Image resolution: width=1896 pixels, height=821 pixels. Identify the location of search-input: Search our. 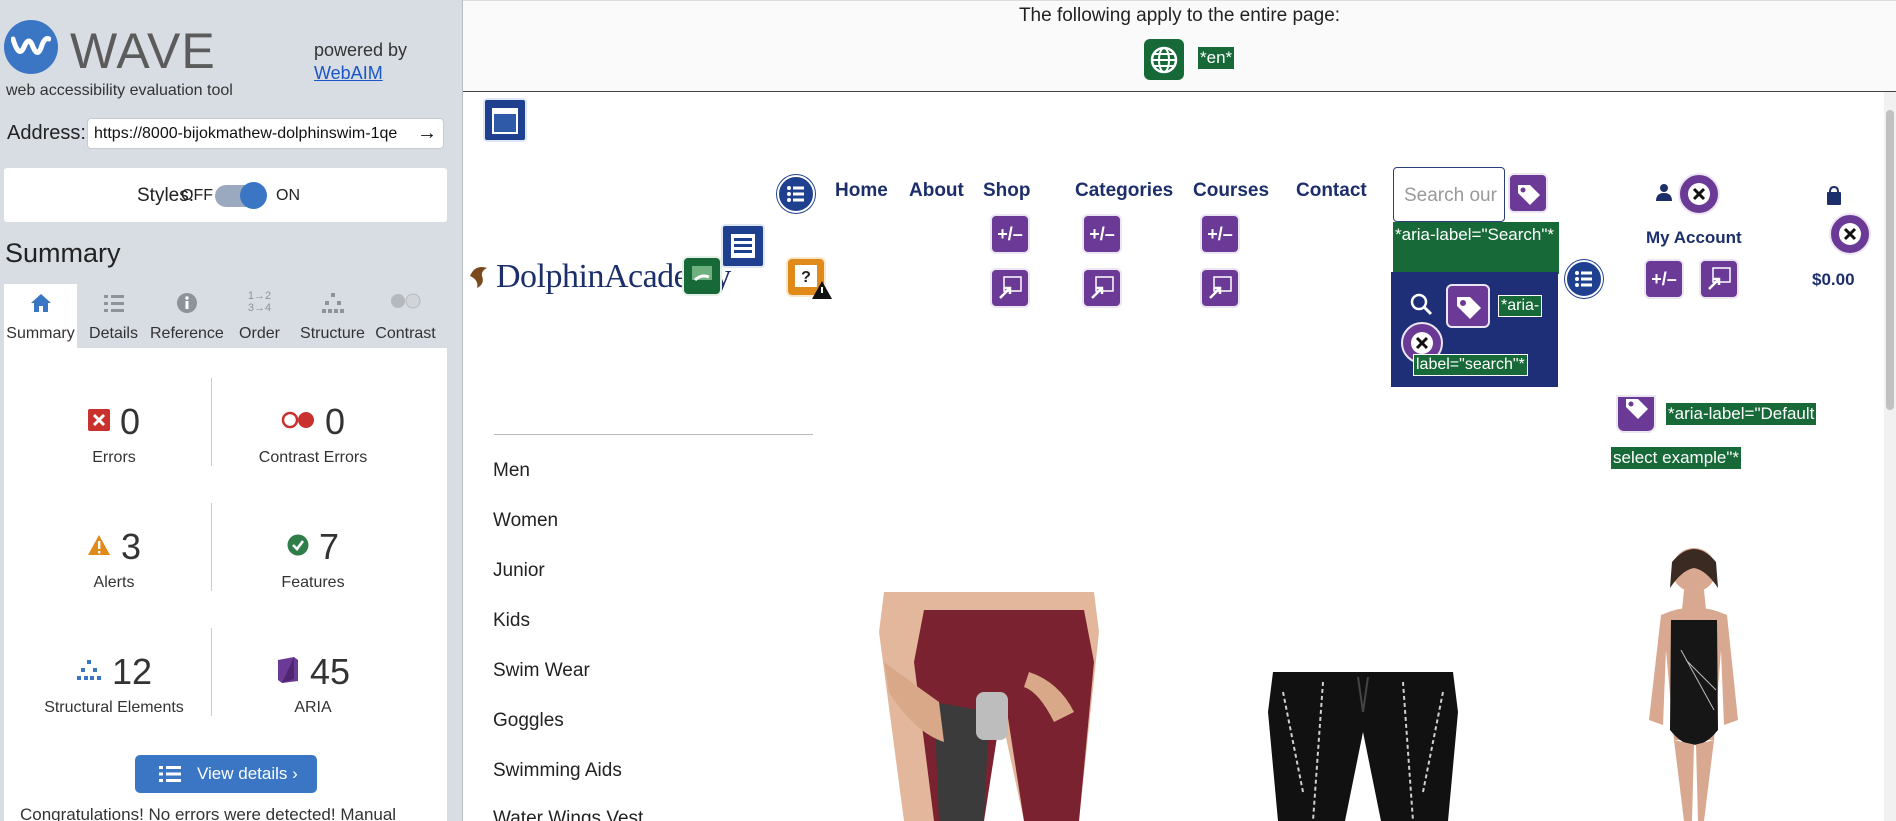
(1449, 194).